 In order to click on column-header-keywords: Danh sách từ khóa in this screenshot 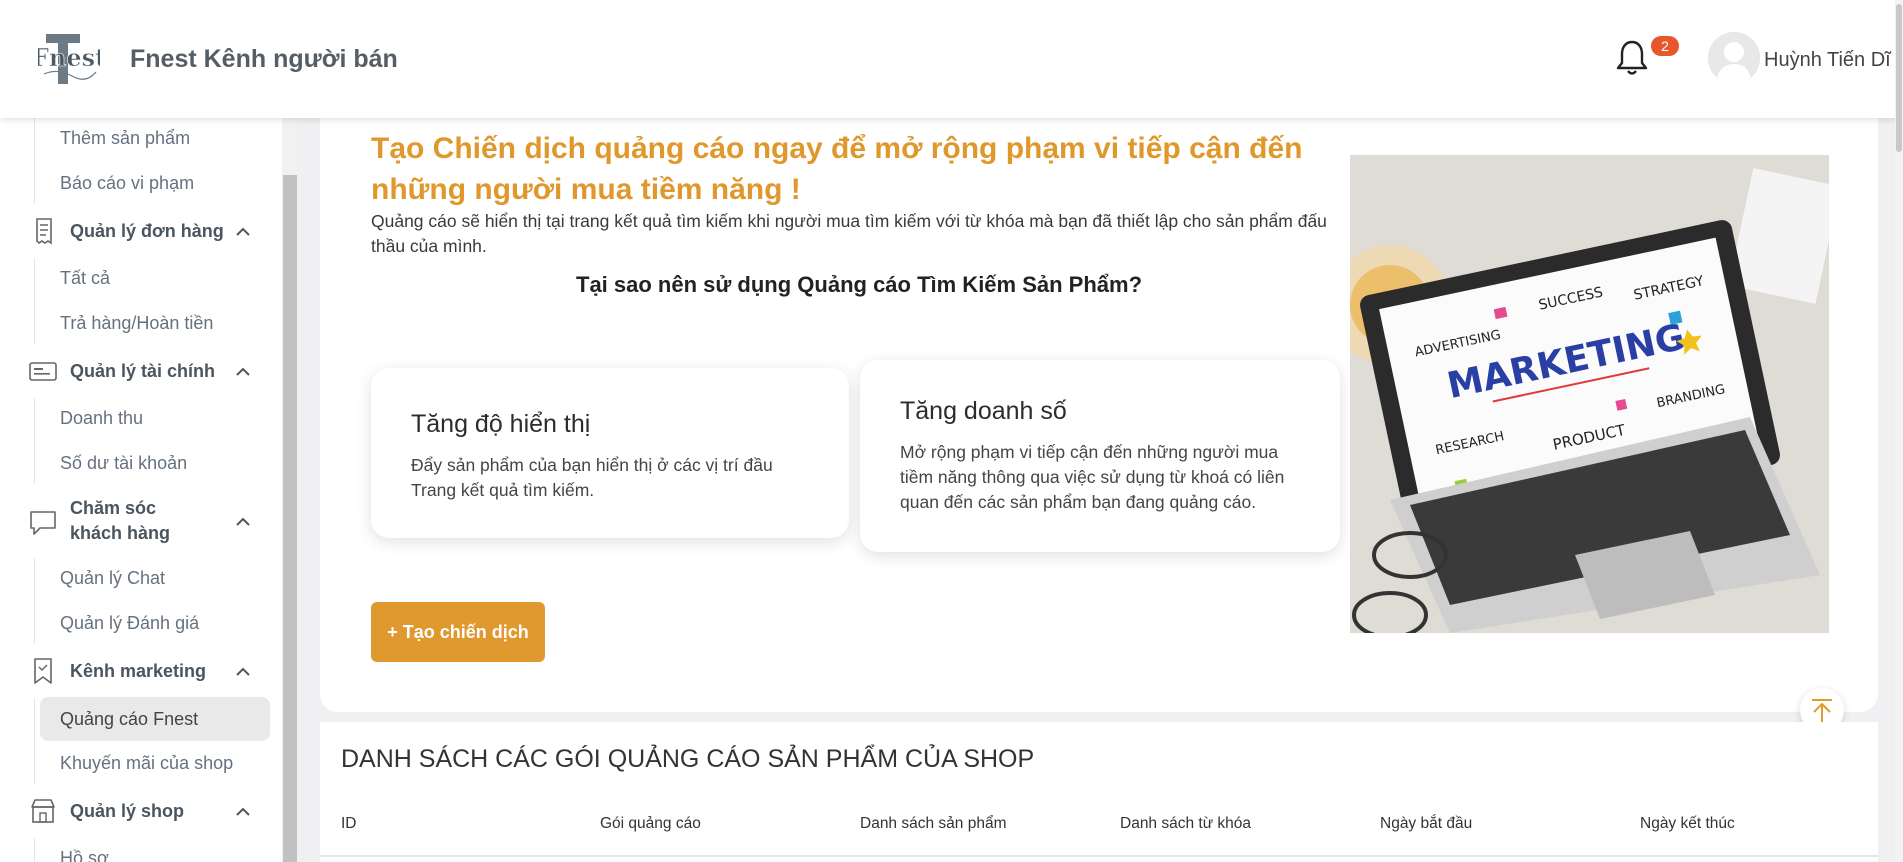, I will do `click(1185, 824)`.